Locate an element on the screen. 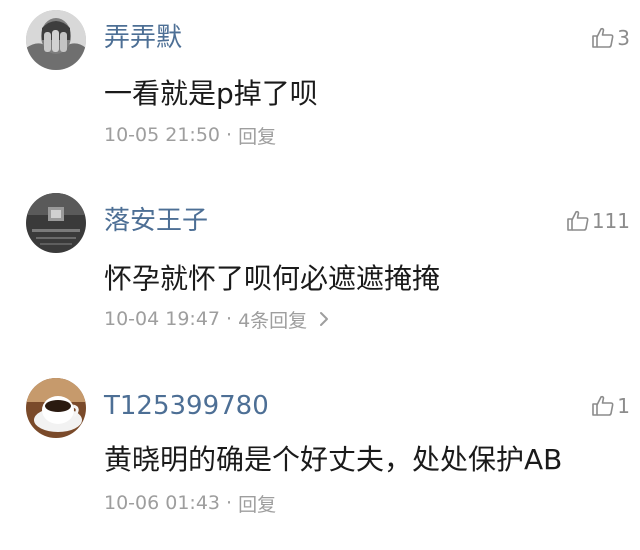  like-button: 111 is located at coordinates (598, 221).